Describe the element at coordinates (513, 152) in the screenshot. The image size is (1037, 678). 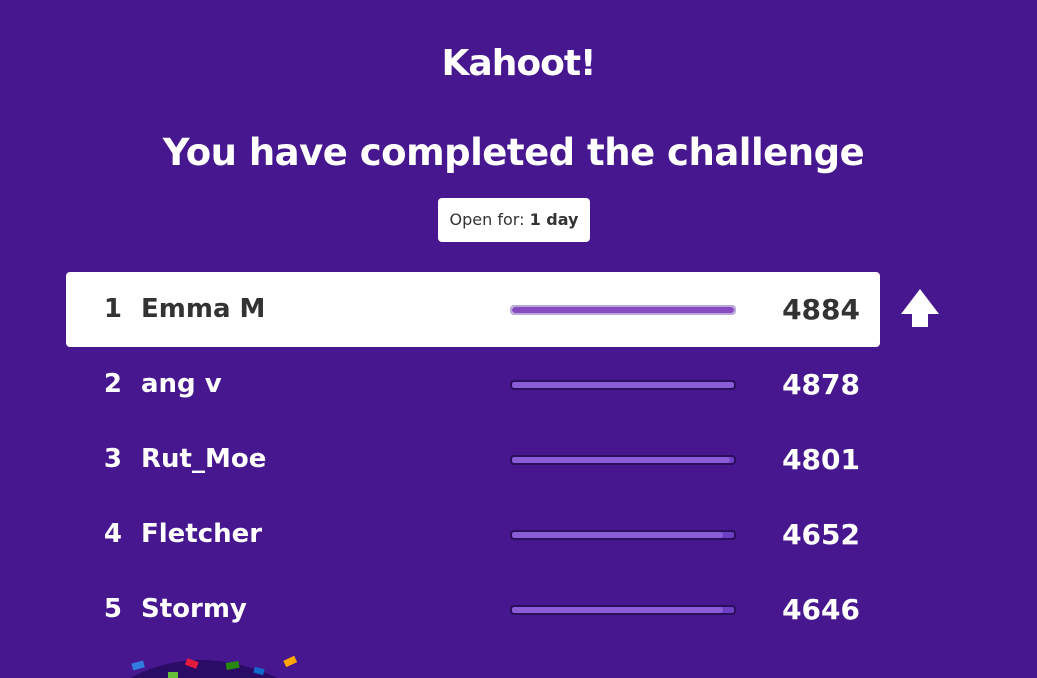
I see `page-title: You have completed the challenge` at that location.